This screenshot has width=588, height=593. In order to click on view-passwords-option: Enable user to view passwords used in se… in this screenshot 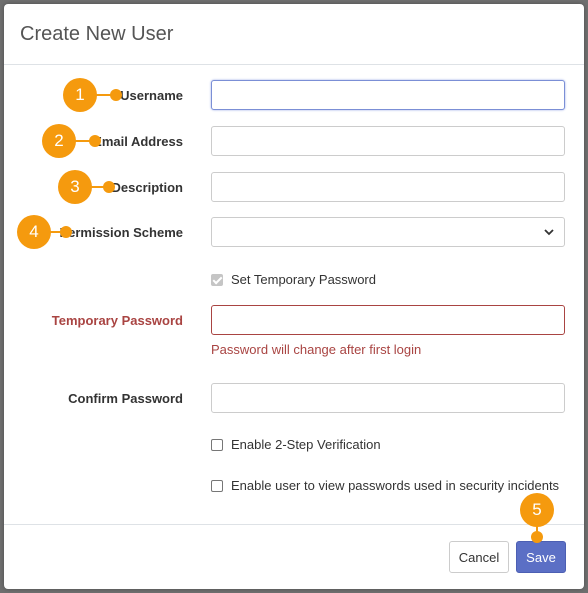, I will do `click(385, 485)`.